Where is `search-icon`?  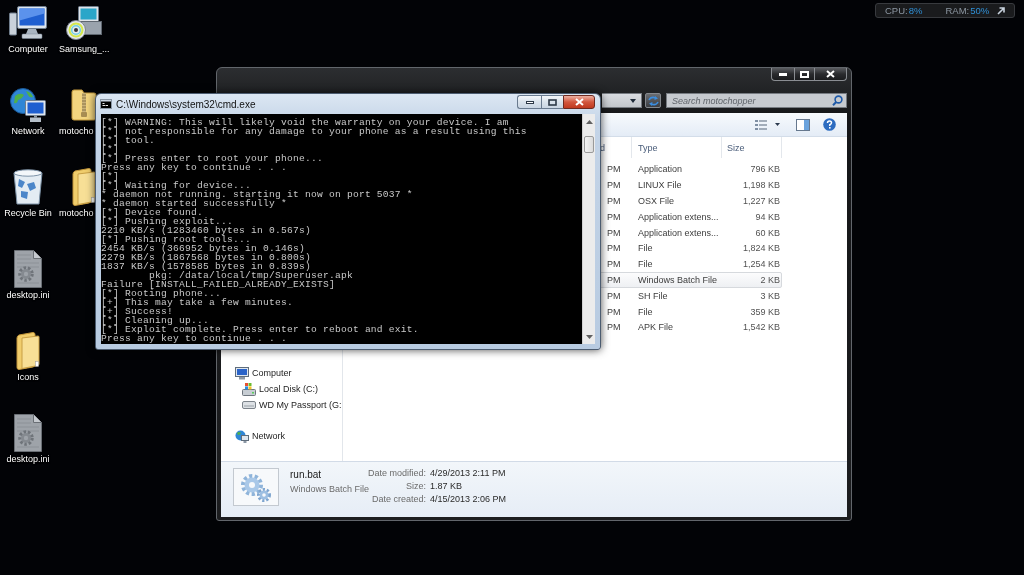 search-icon is located at coordinates (837, 100).